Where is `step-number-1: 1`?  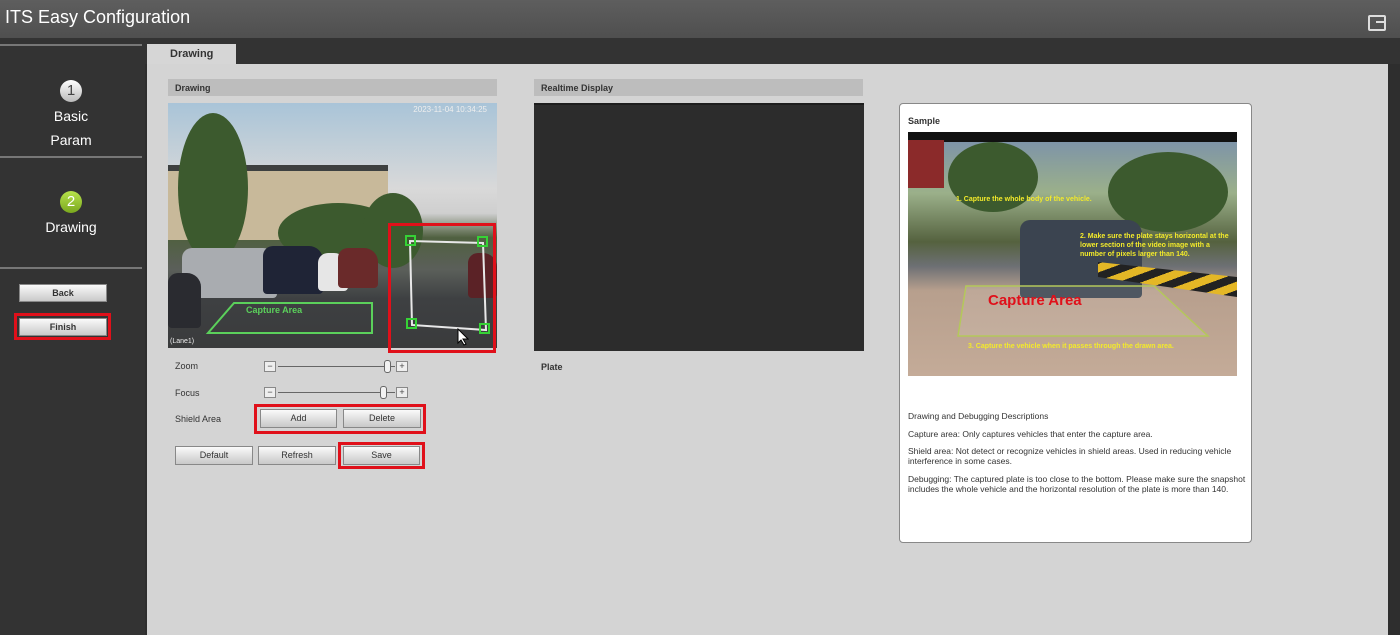 step-number-1: 1 is located at coordinates (71, 91).